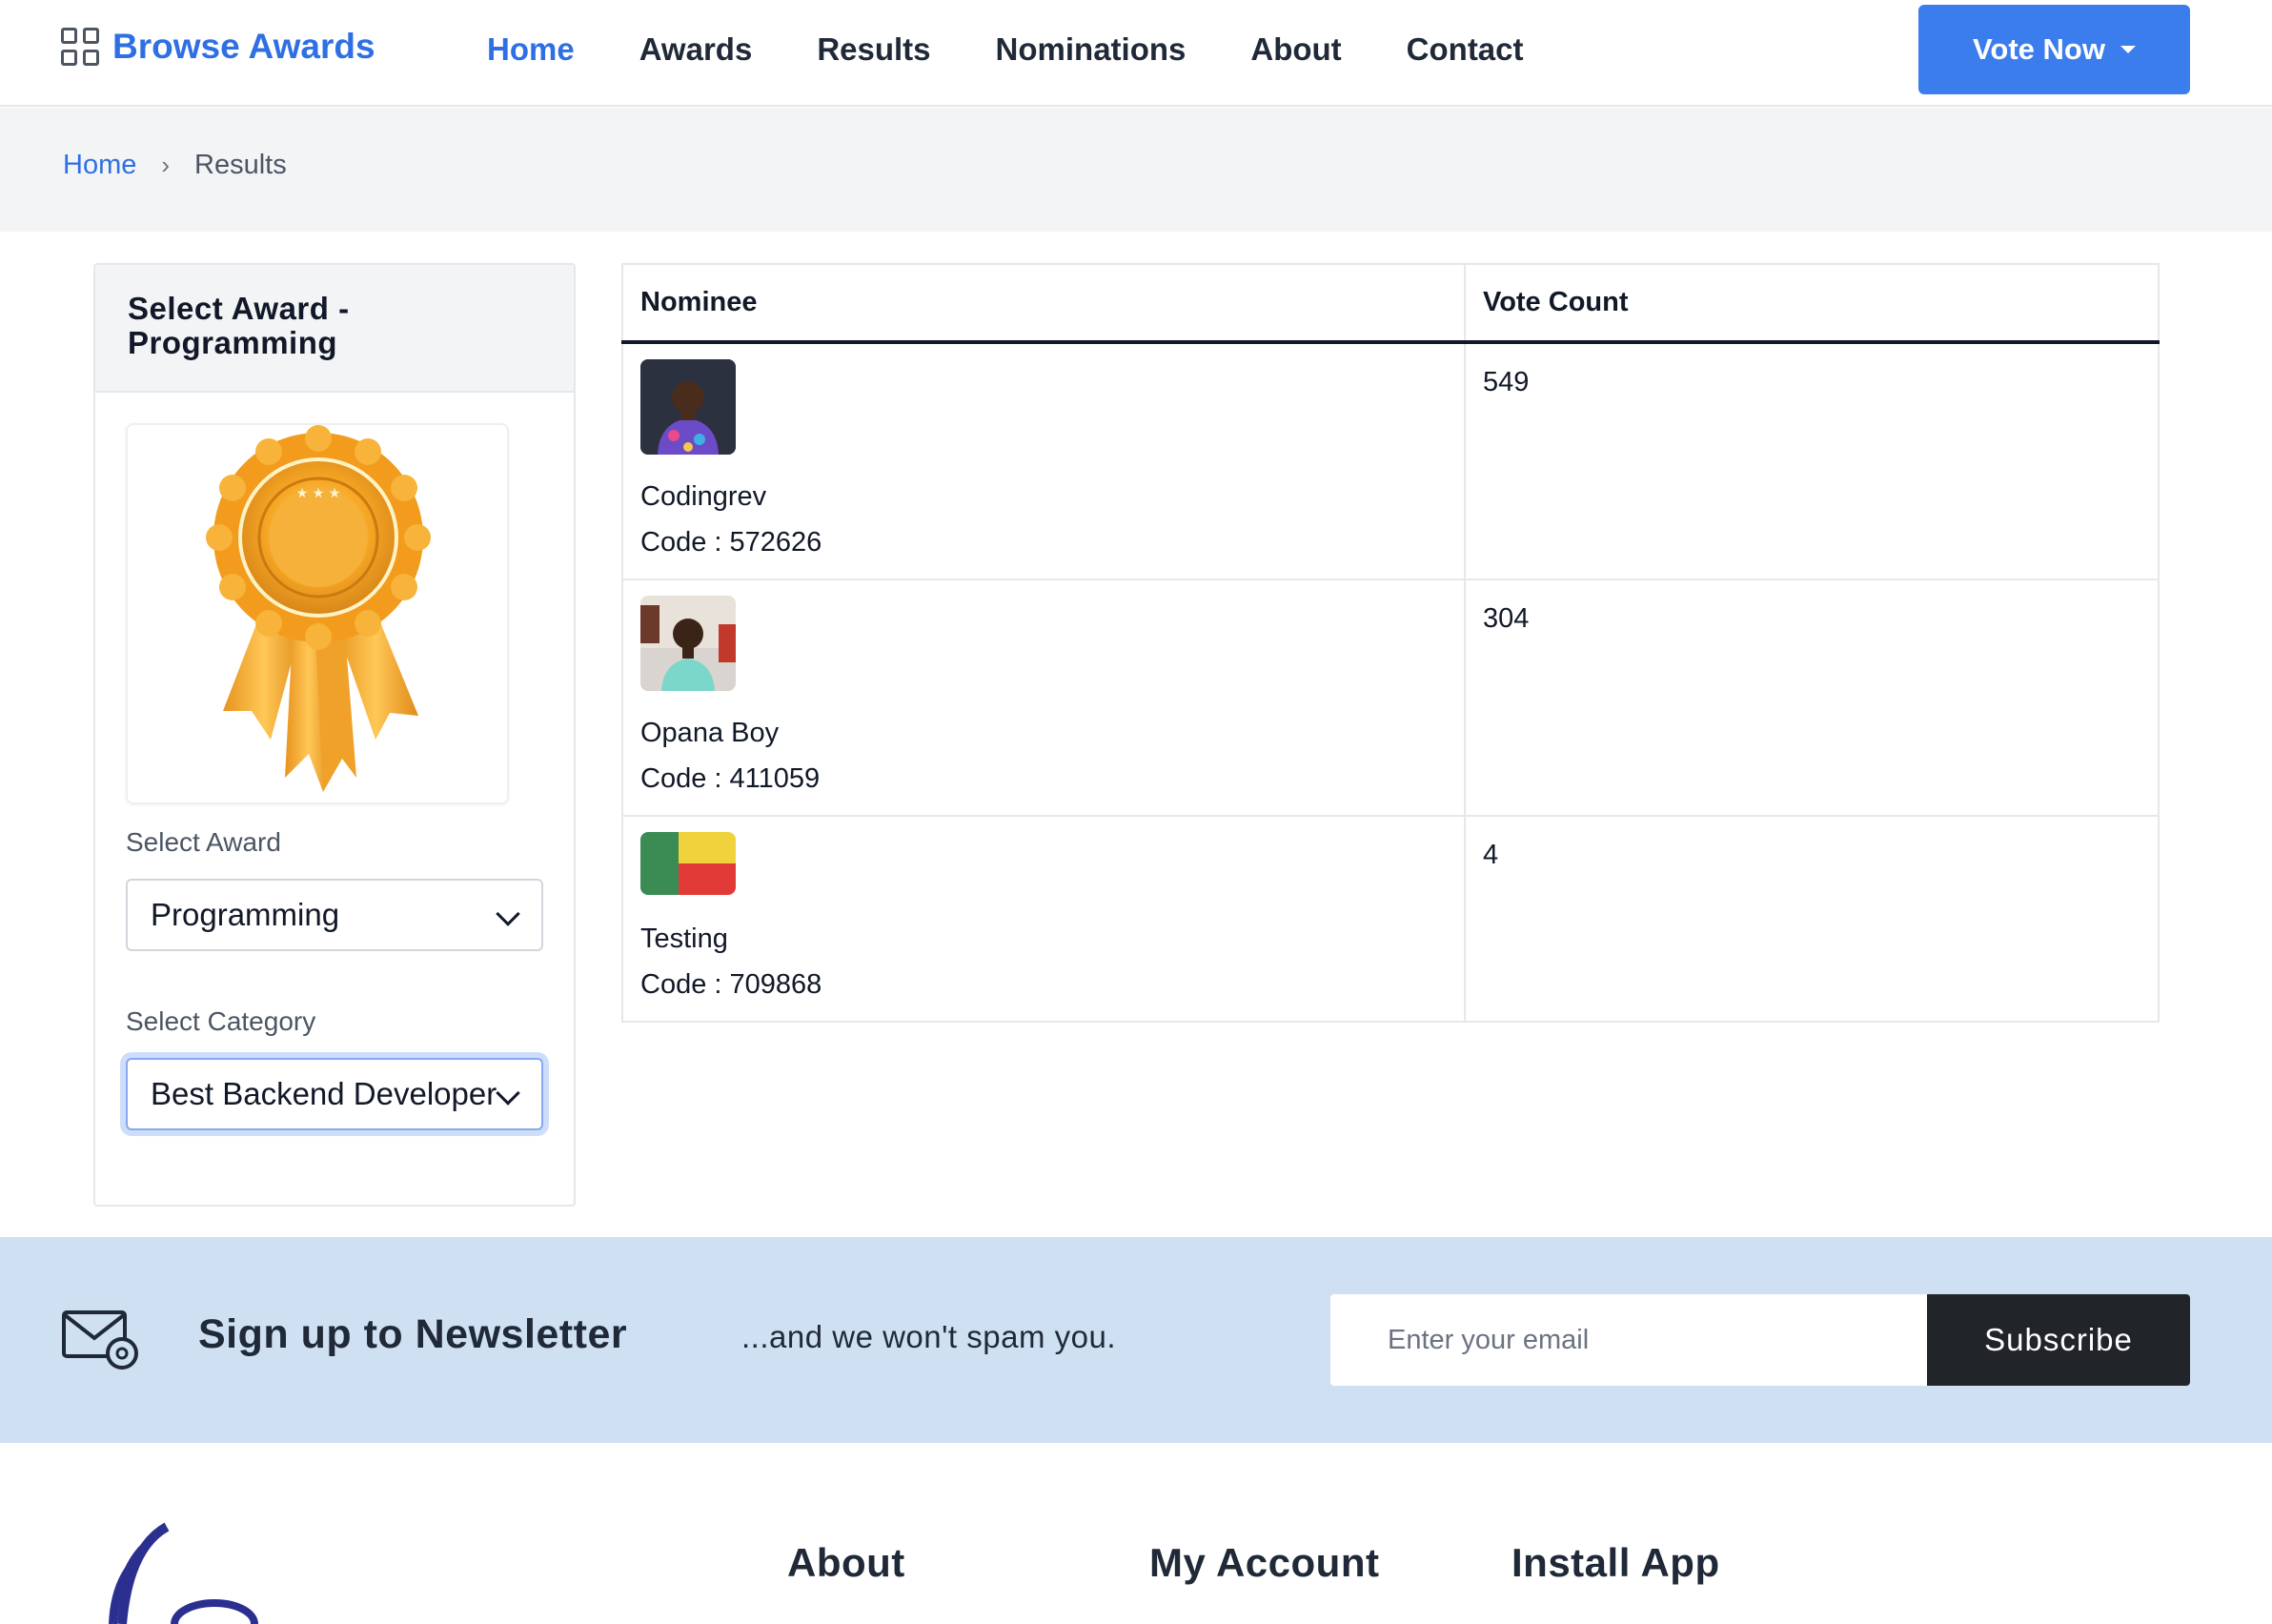 This screenshot has height=1624, width=2272. Describe the element at coordinates (1628, 1340) in the screenshot. I see `email-field` at that location.